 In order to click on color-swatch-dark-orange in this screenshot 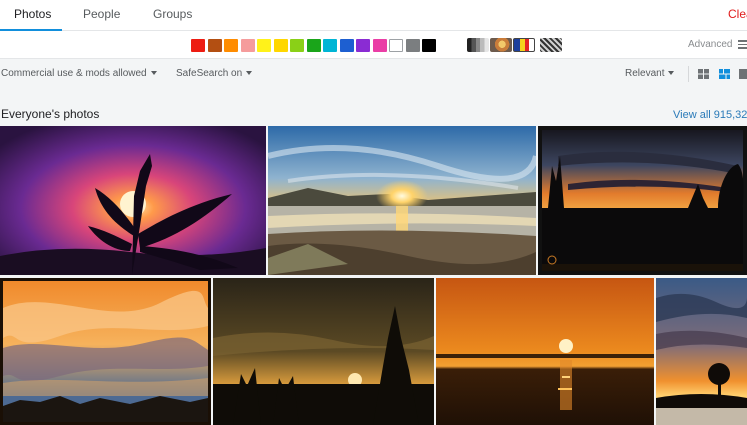, I will do `click(215, 45)`.